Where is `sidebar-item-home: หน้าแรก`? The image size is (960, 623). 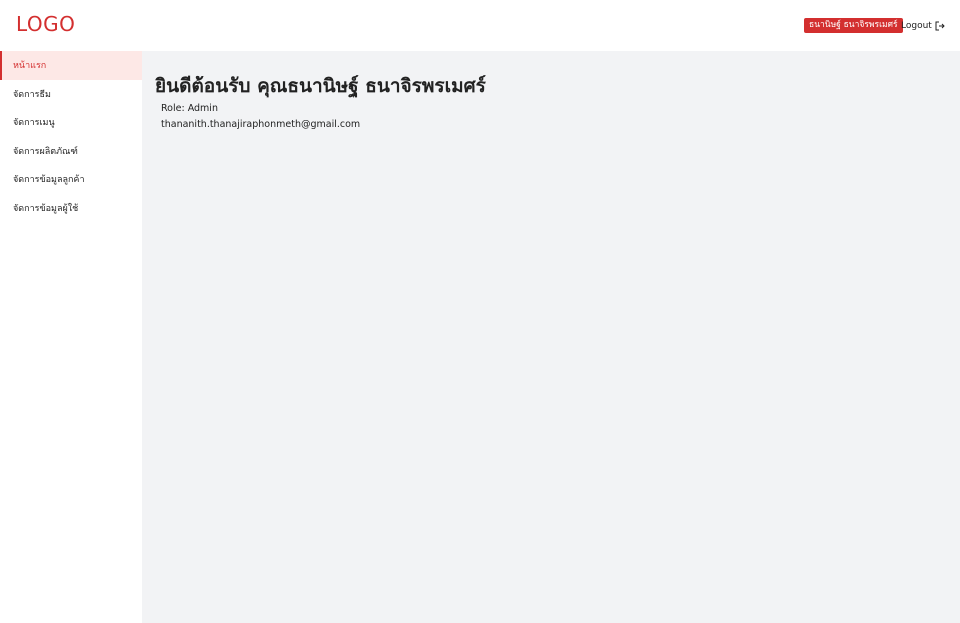
sidebar-item-home: หน้าแรก is located at coordinates (71, 65).